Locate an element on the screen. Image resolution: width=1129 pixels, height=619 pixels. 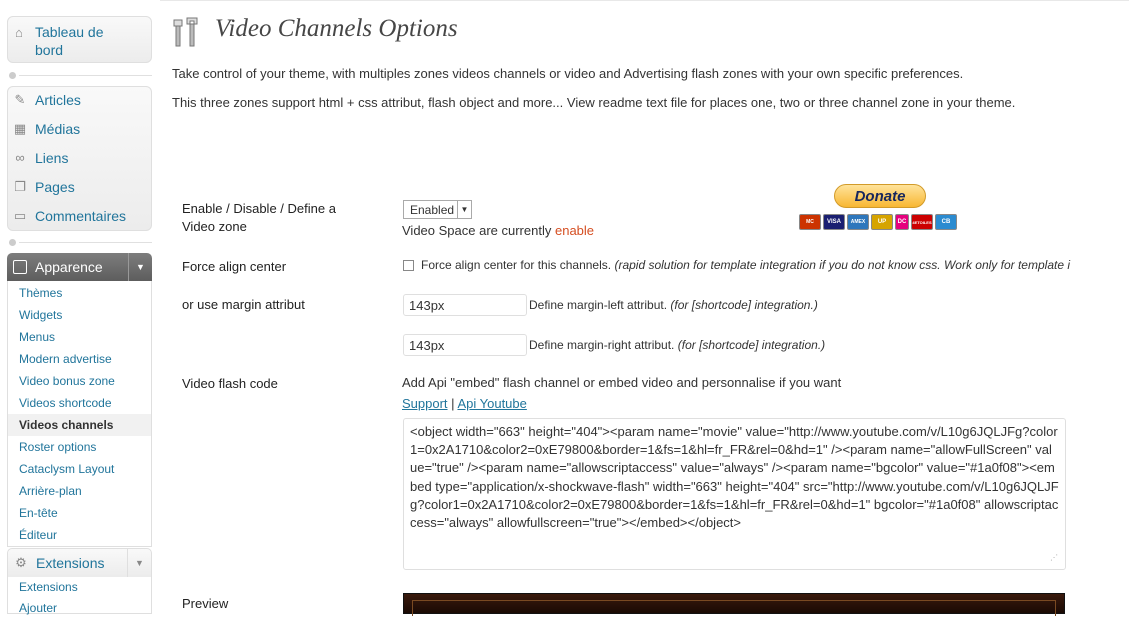
pin-icon: ✎ is located at coordinates (20, 99).